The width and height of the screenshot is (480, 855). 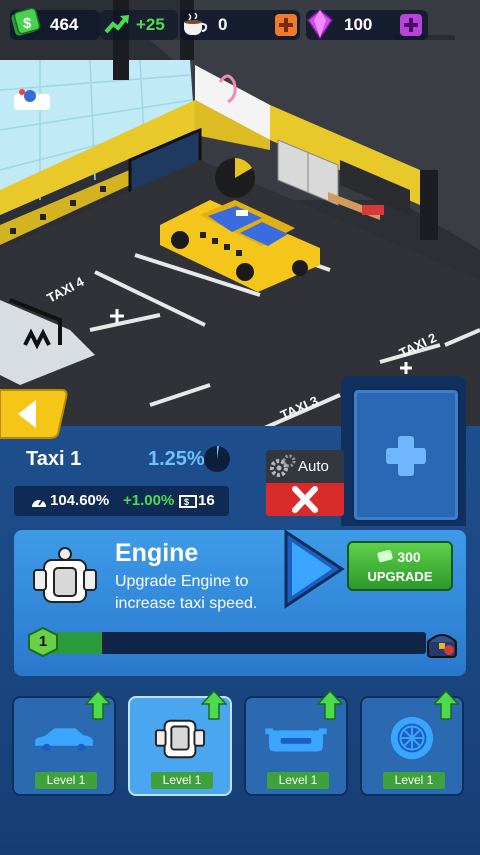 I want to click on fare-value: 16, so click(x=206, y=500).